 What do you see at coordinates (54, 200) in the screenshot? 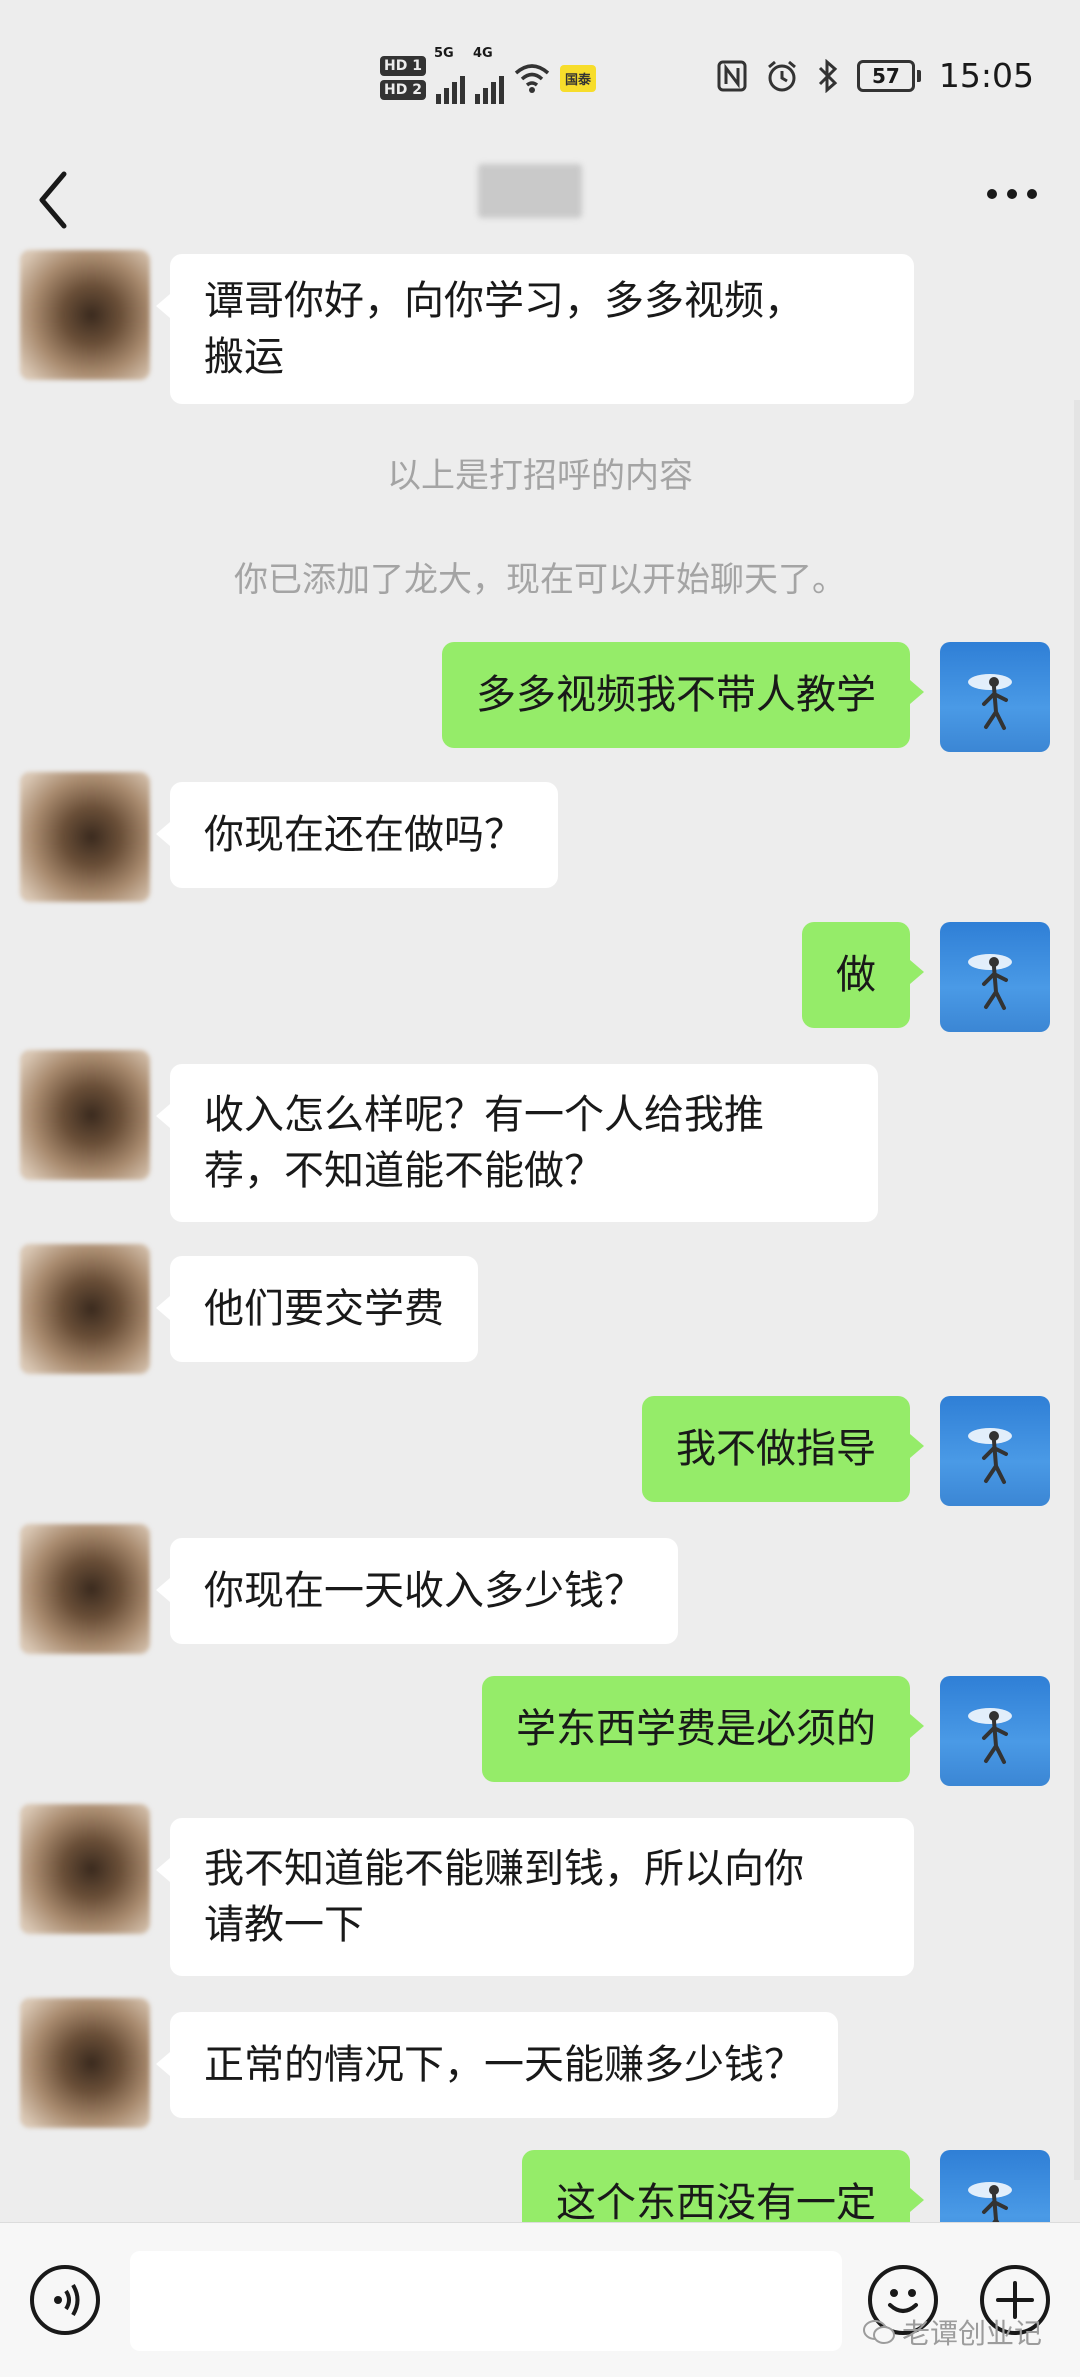
I see `chevron-left-icon` at bounding box center [54, 200].